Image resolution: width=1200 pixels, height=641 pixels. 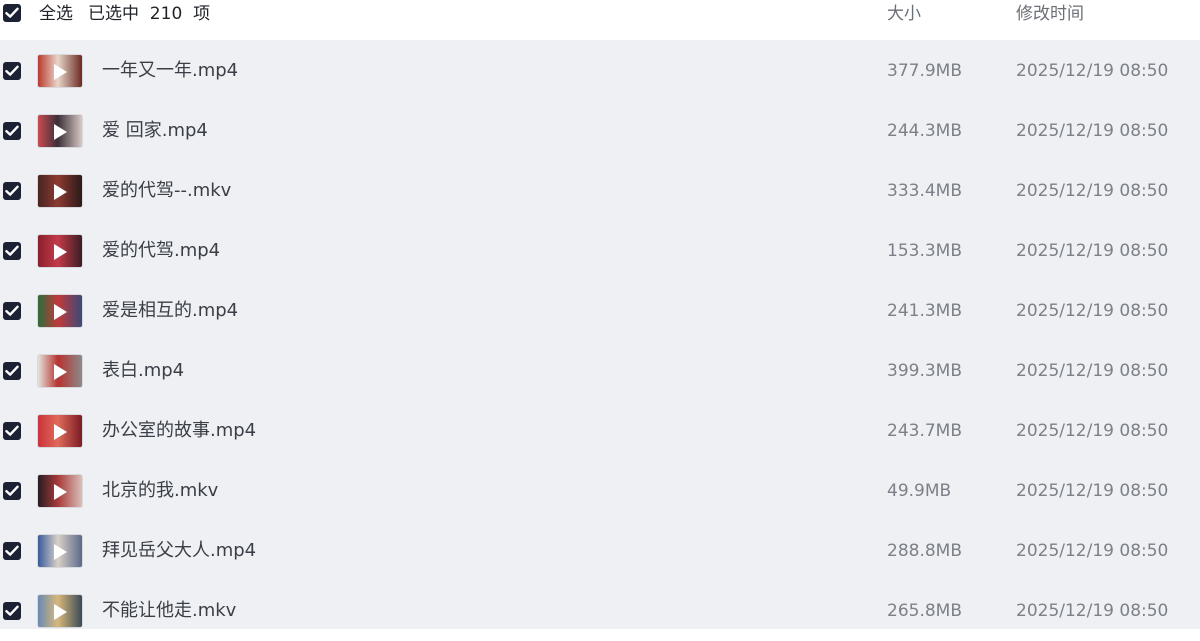 I want to click on file-size: 153.3MB, so click(x=924, y=251).